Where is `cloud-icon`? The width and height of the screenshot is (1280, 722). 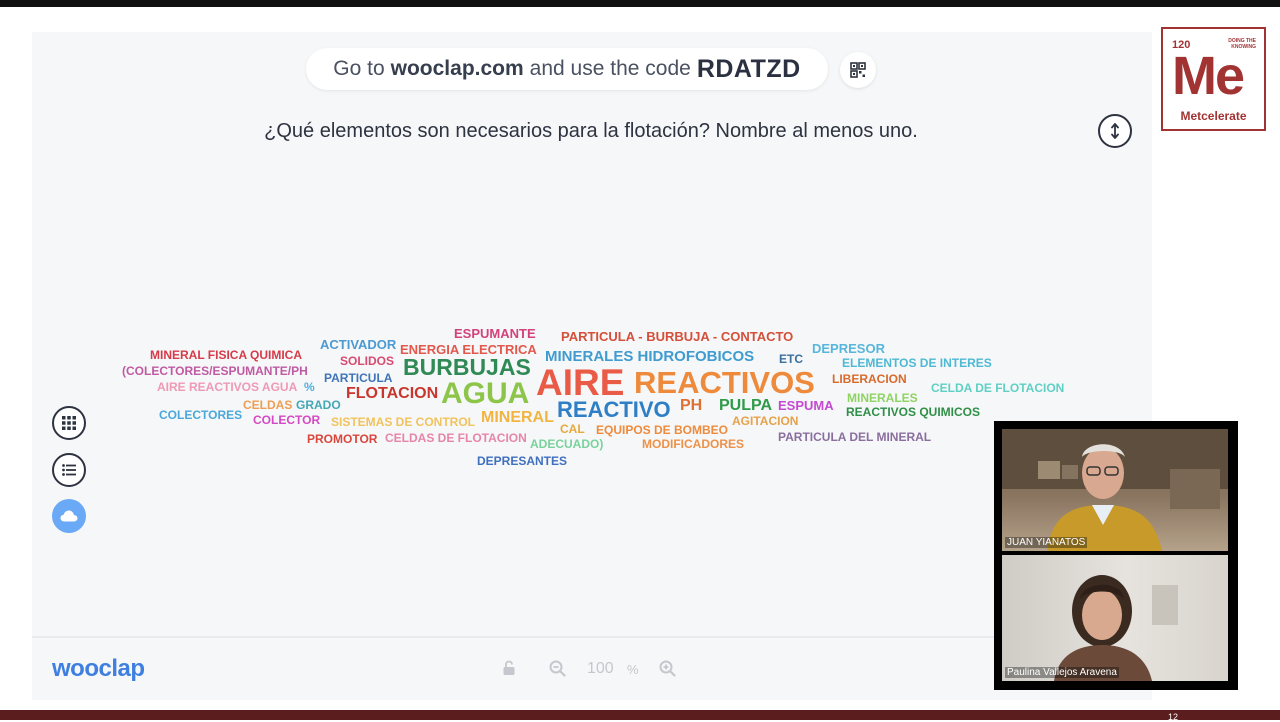
cloud-icon is located at coordinates (69, 516).